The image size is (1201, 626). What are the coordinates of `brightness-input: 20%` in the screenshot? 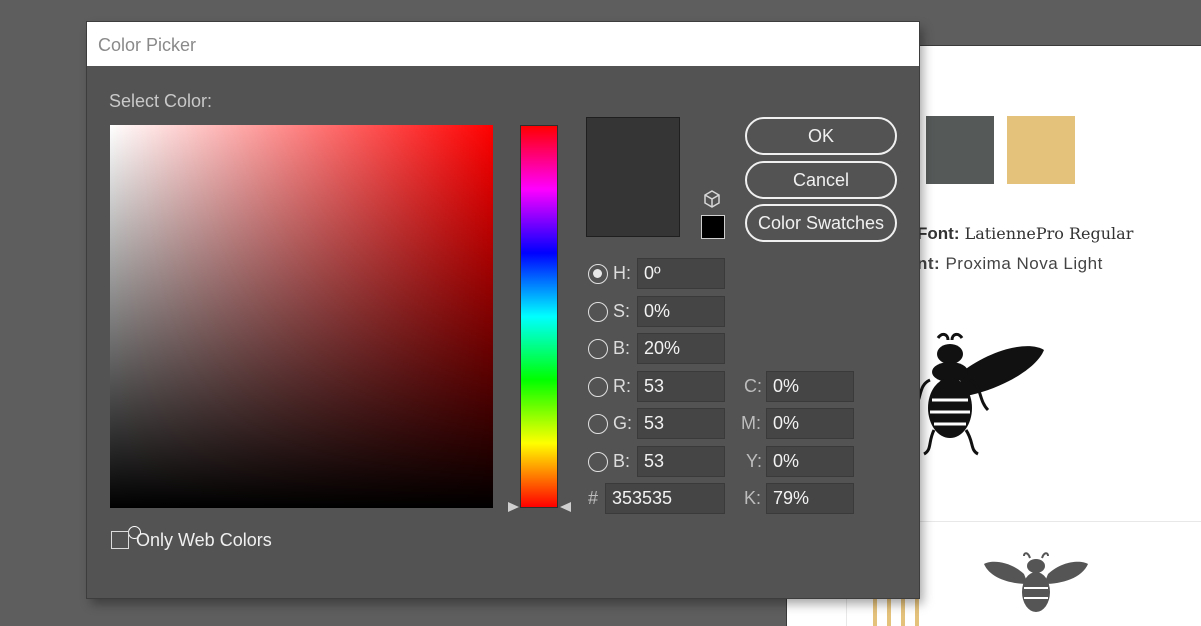 It's located at (681, 348).